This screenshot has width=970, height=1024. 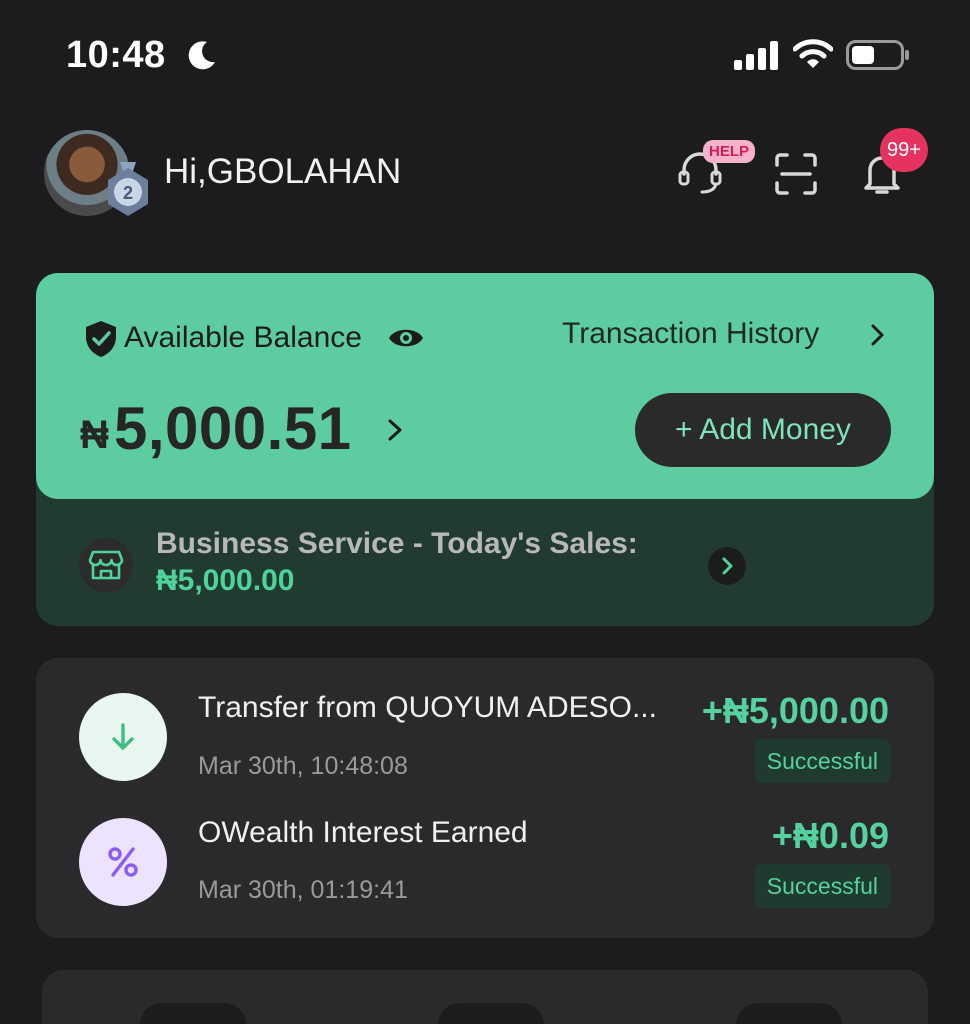 What do you see at coordinates (233, 428) in the screenshot?
I see `balance-amount: 5,000.51` at bounding box center [233, 428].